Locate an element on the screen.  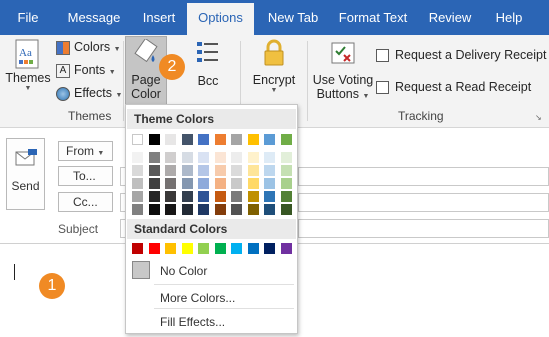
tab-options: Options is located at coordinates (220, 19).